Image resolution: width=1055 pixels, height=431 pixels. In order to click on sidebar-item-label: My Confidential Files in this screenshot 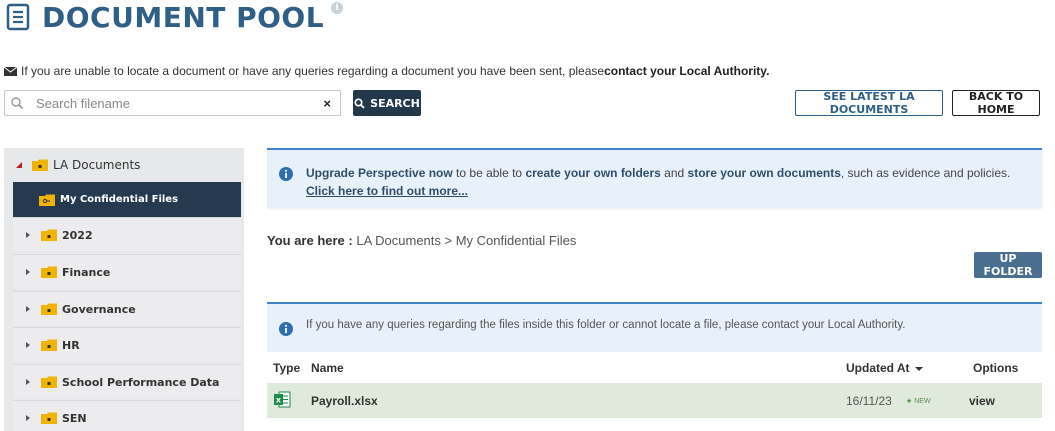, I will do `click(119, 199)`.